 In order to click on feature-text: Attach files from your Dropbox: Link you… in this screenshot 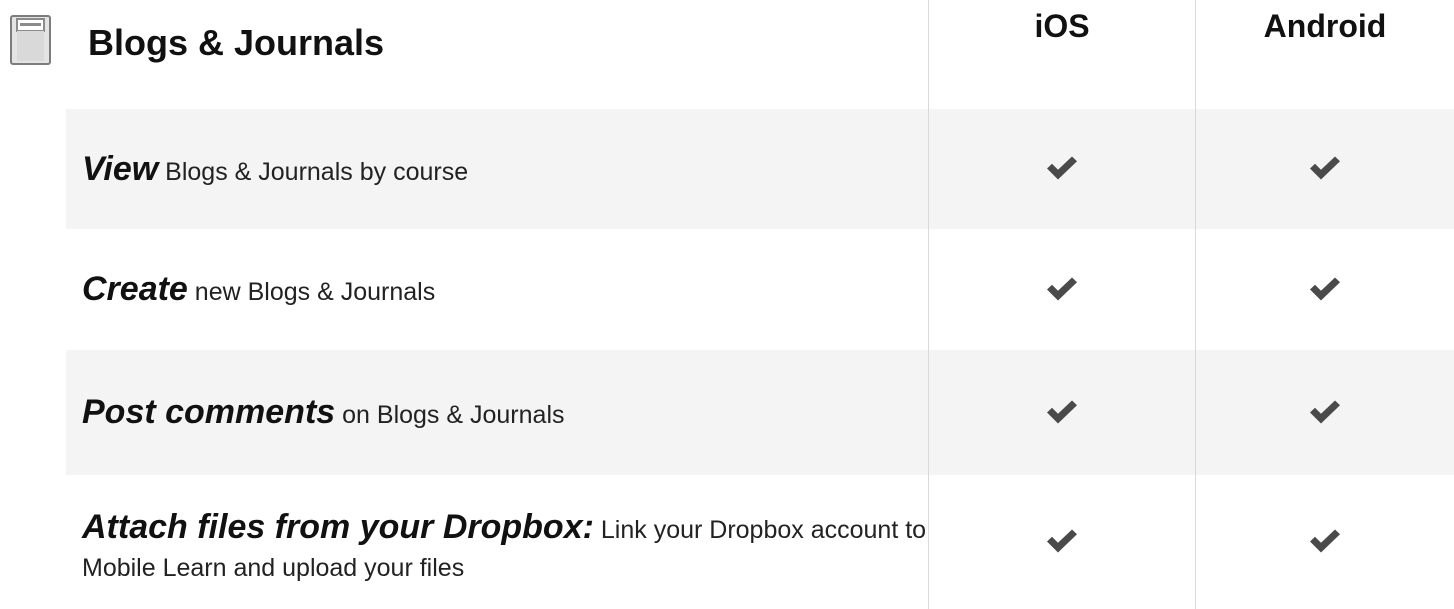, I will do `click(505, 545)`.